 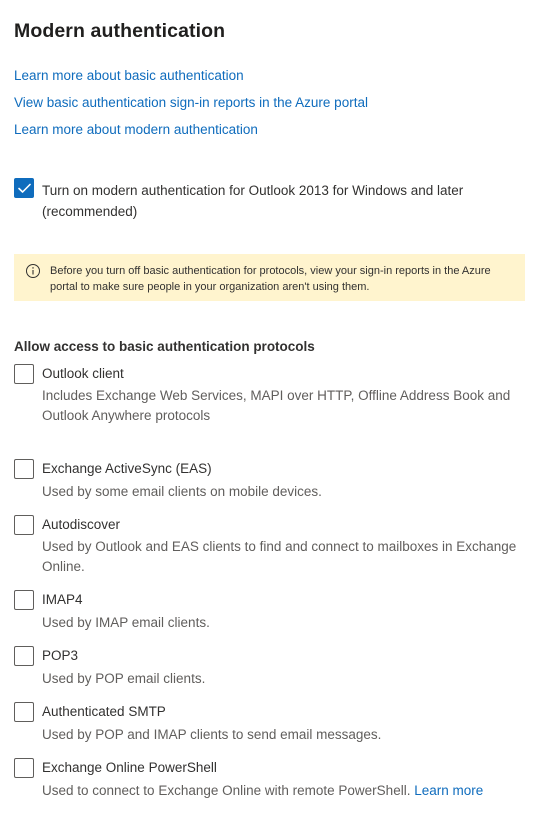 What do you see at coordinates (129, 767) in the screenshot?
I see `exchange-online-powershell-label: Exchange Online PowerShell` at bounding box center [129, 767].